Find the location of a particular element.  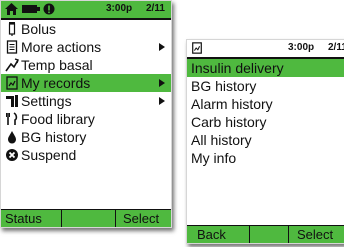

softkey-bar: Back Select is located at coordinates (265, 234).